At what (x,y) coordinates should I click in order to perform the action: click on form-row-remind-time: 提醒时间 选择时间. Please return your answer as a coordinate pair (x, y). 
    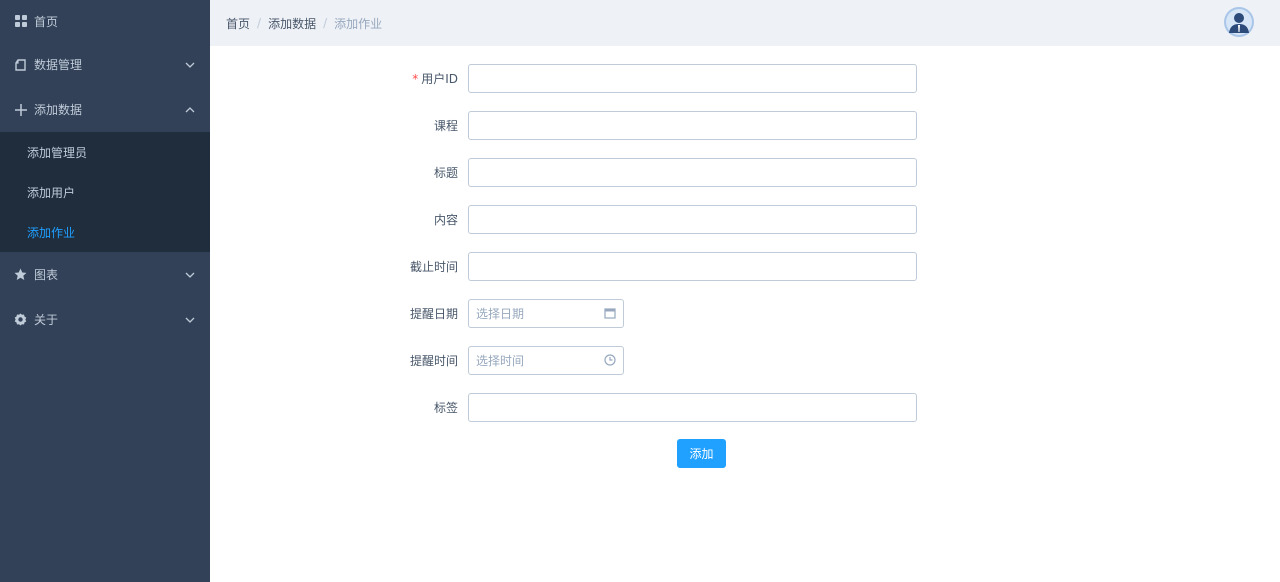
    Looking at the image, I should click on (502, 360).